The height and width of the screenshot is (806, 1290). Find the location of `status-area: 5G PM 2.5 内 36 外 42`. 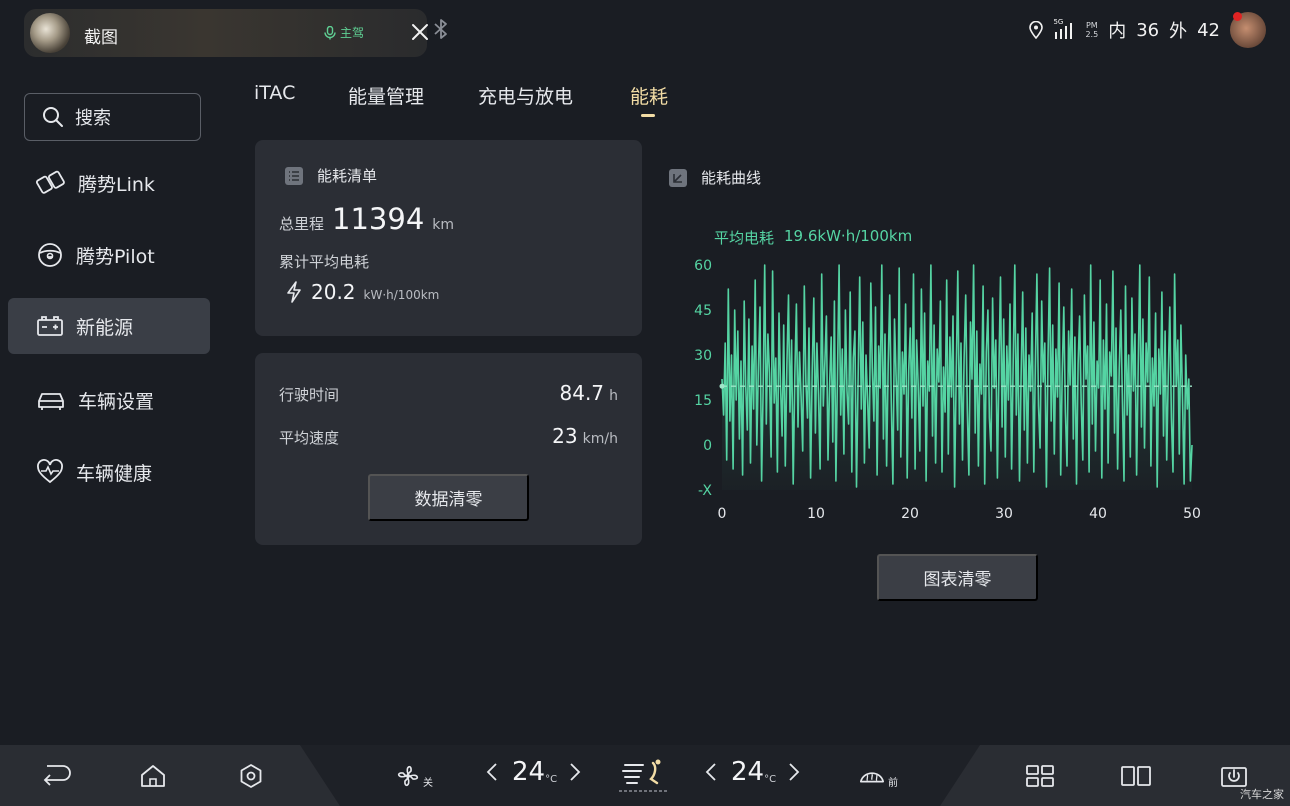

status-area: 5G PM 2.5 内 36 外 42 is located at coordinates (1147, 30).